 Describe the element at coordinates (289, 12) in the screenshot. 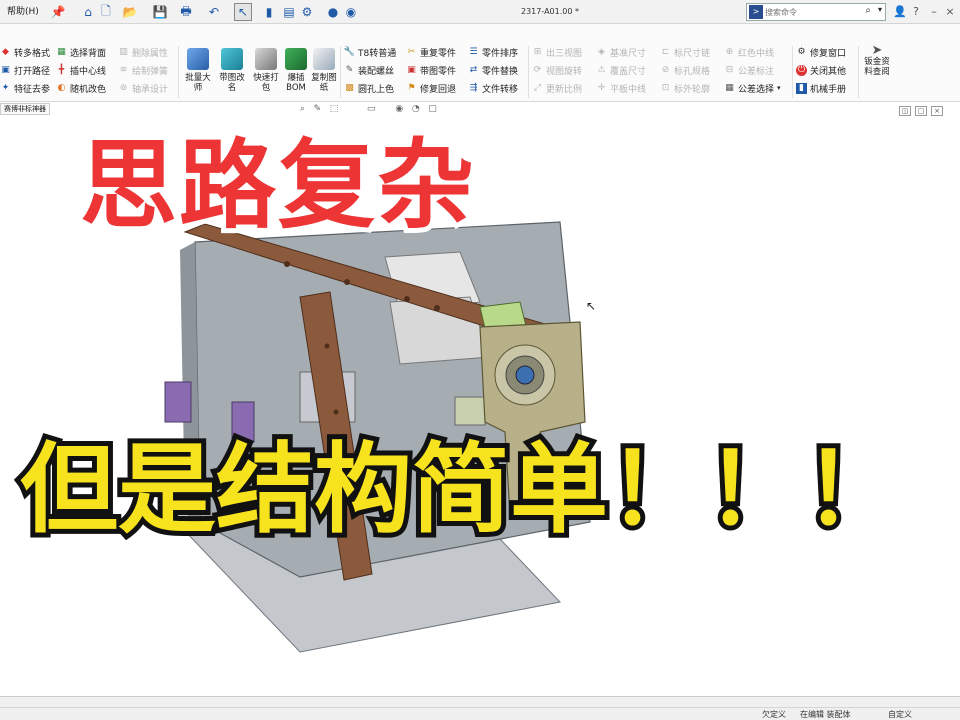

I see `file-props-icon: ▤` at that location.